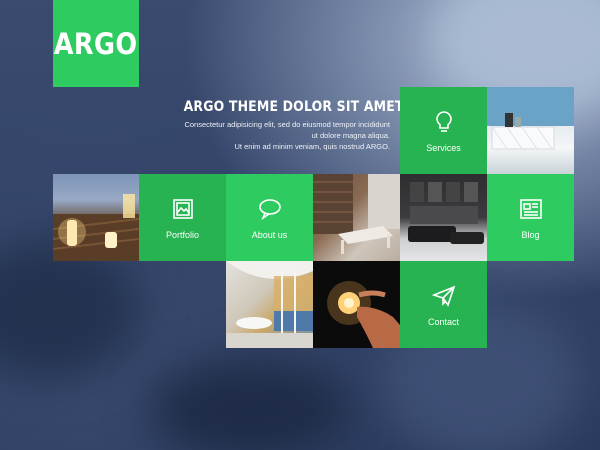 The image size is (600, 450). I want to click on tile-contact: Contact, so click(443, 304).